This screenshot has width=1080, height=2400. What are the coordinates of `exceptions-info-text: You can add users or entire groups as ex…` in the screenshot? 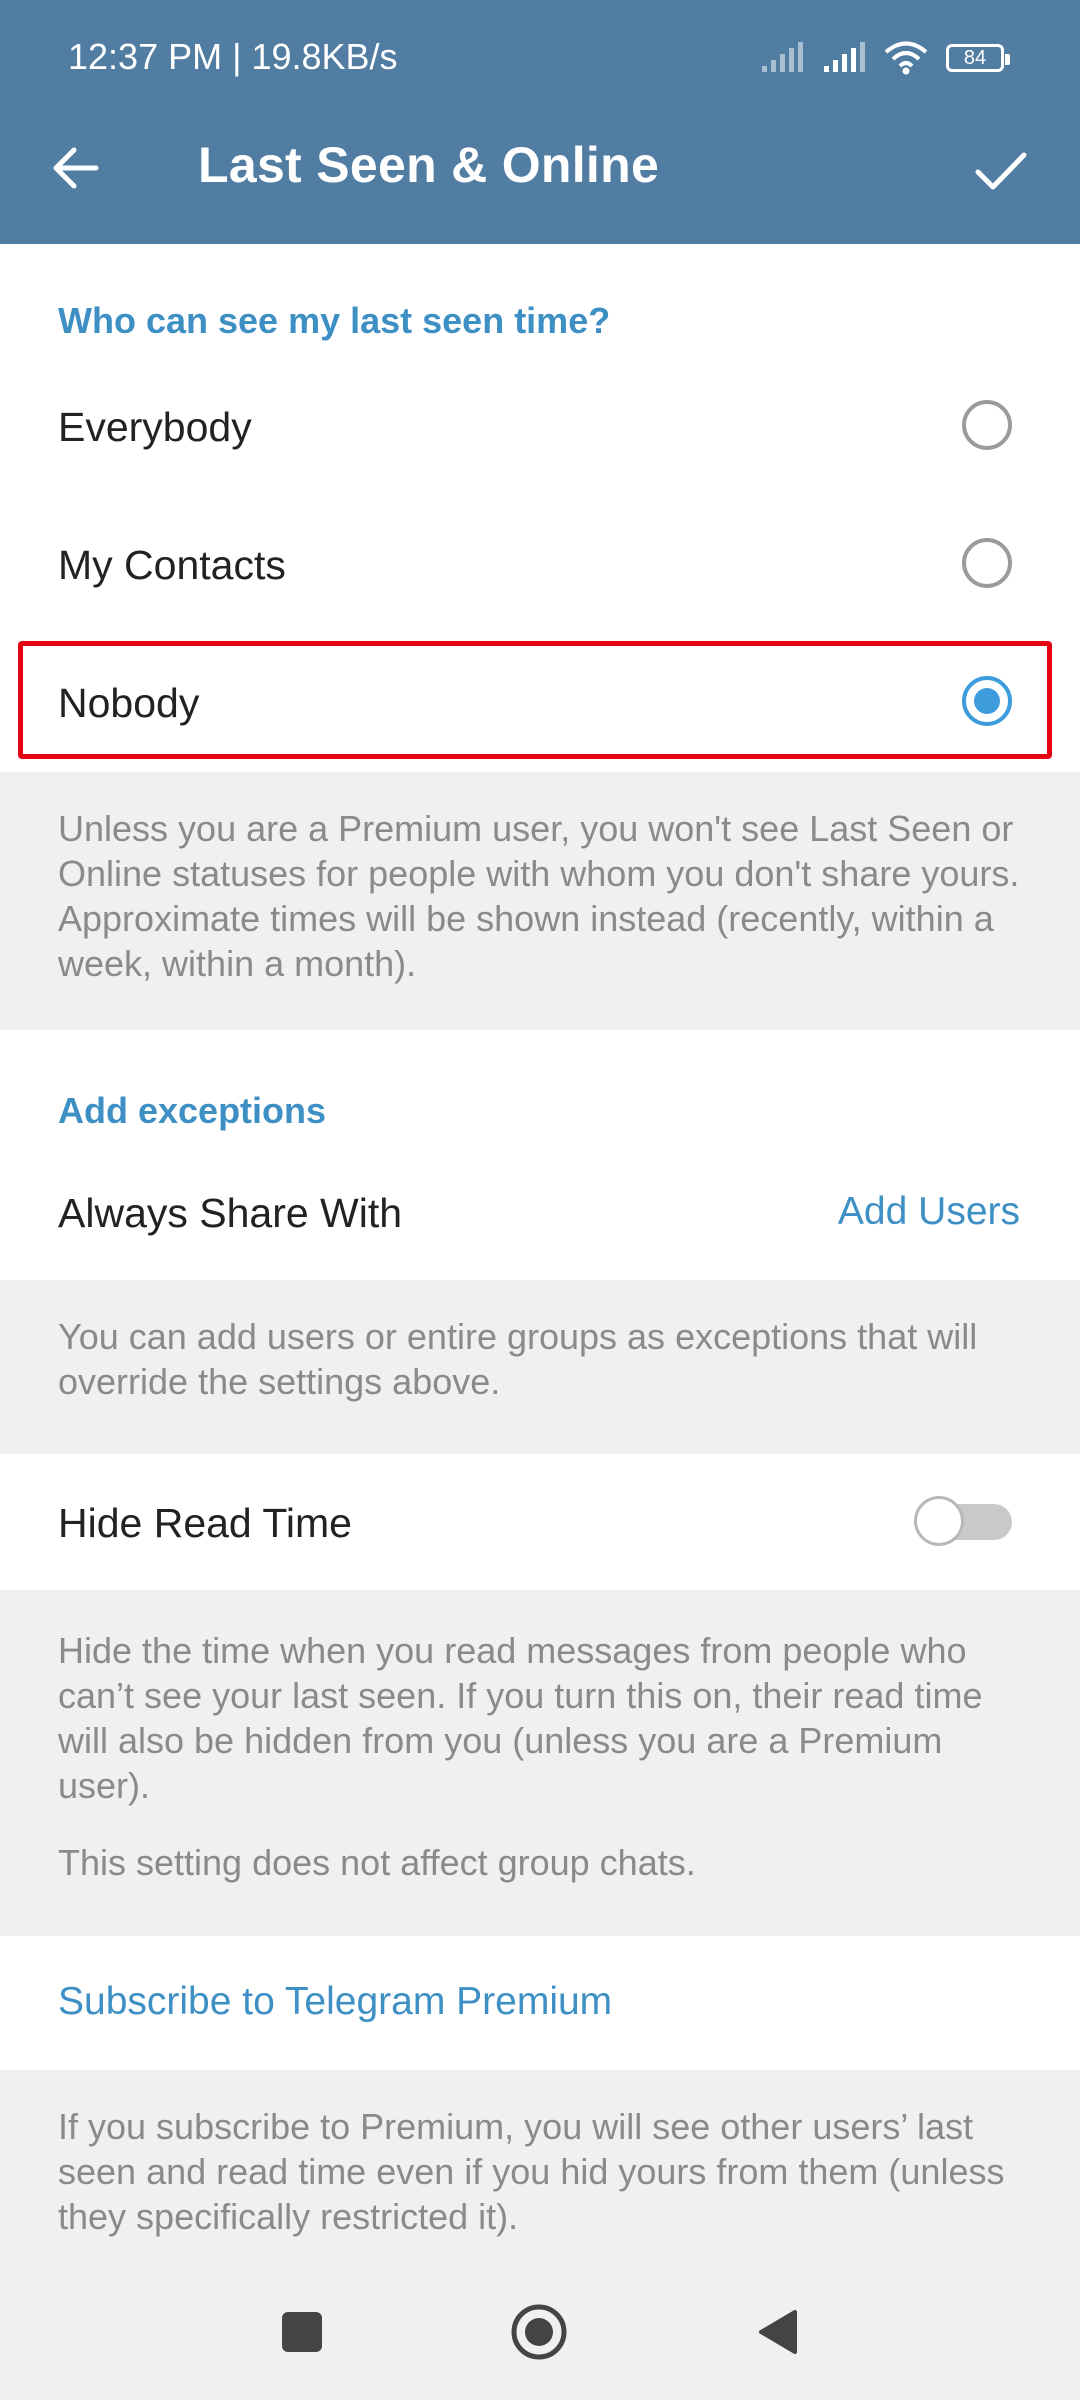 It's located at (518, 1359).